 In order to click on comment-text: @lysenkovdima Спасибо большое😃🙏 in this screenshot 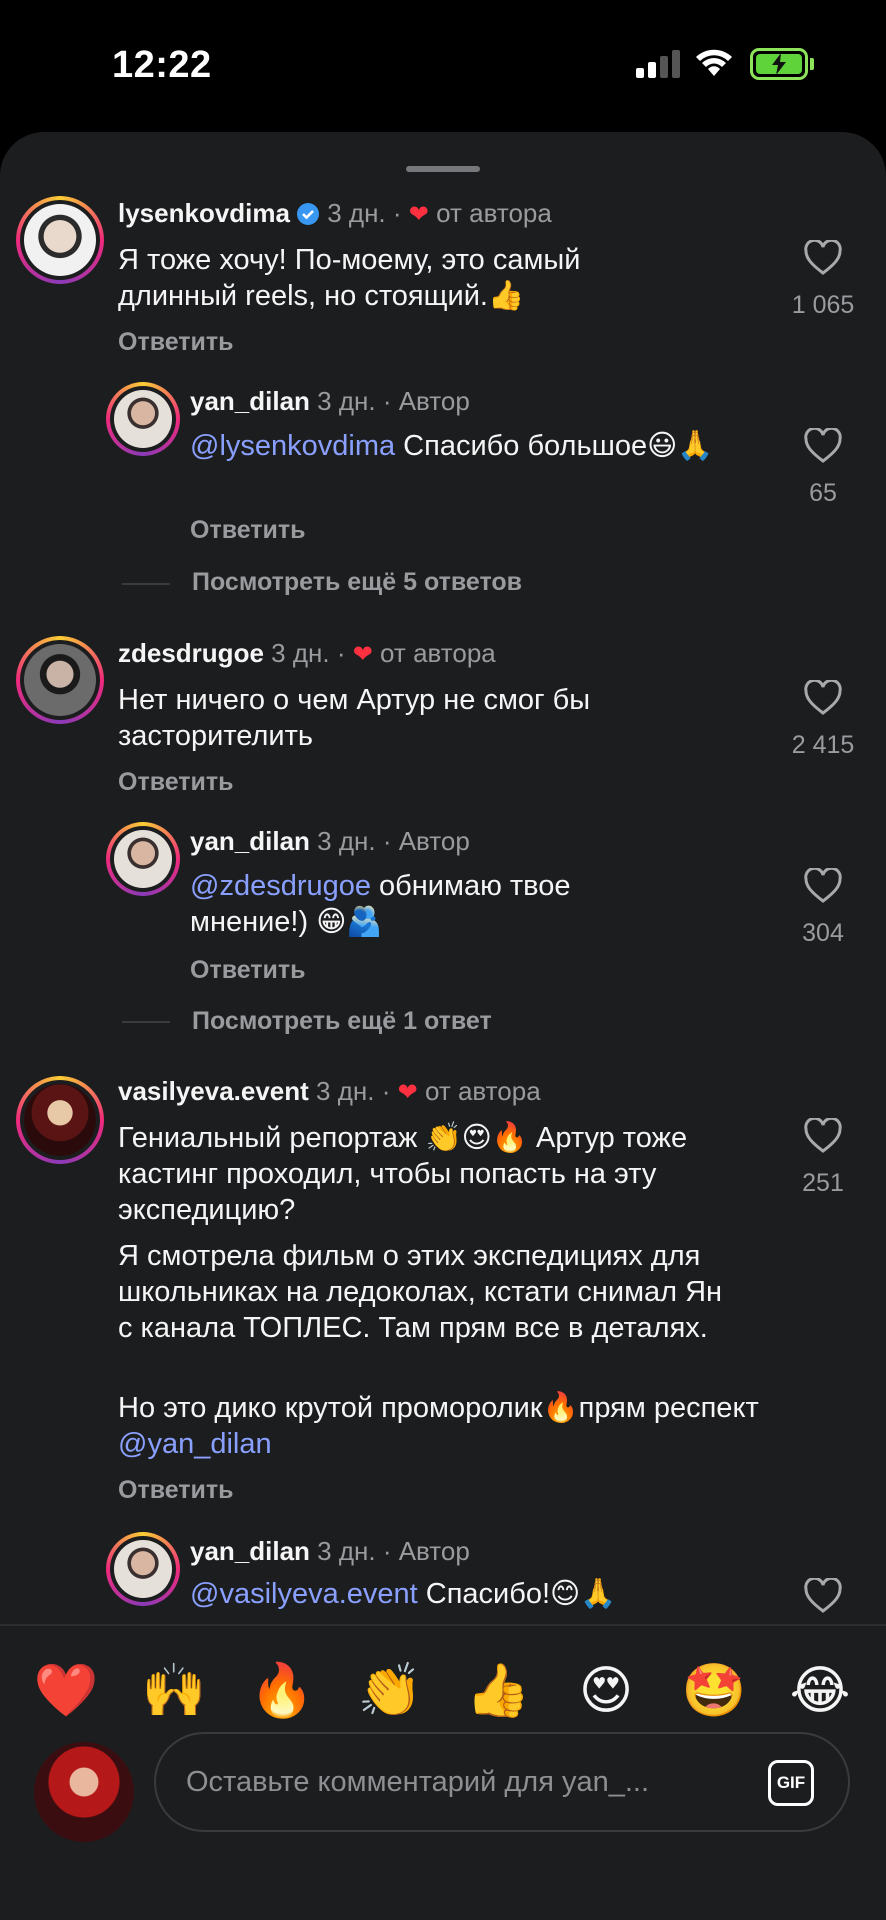, I will do `click(470, 446)`.